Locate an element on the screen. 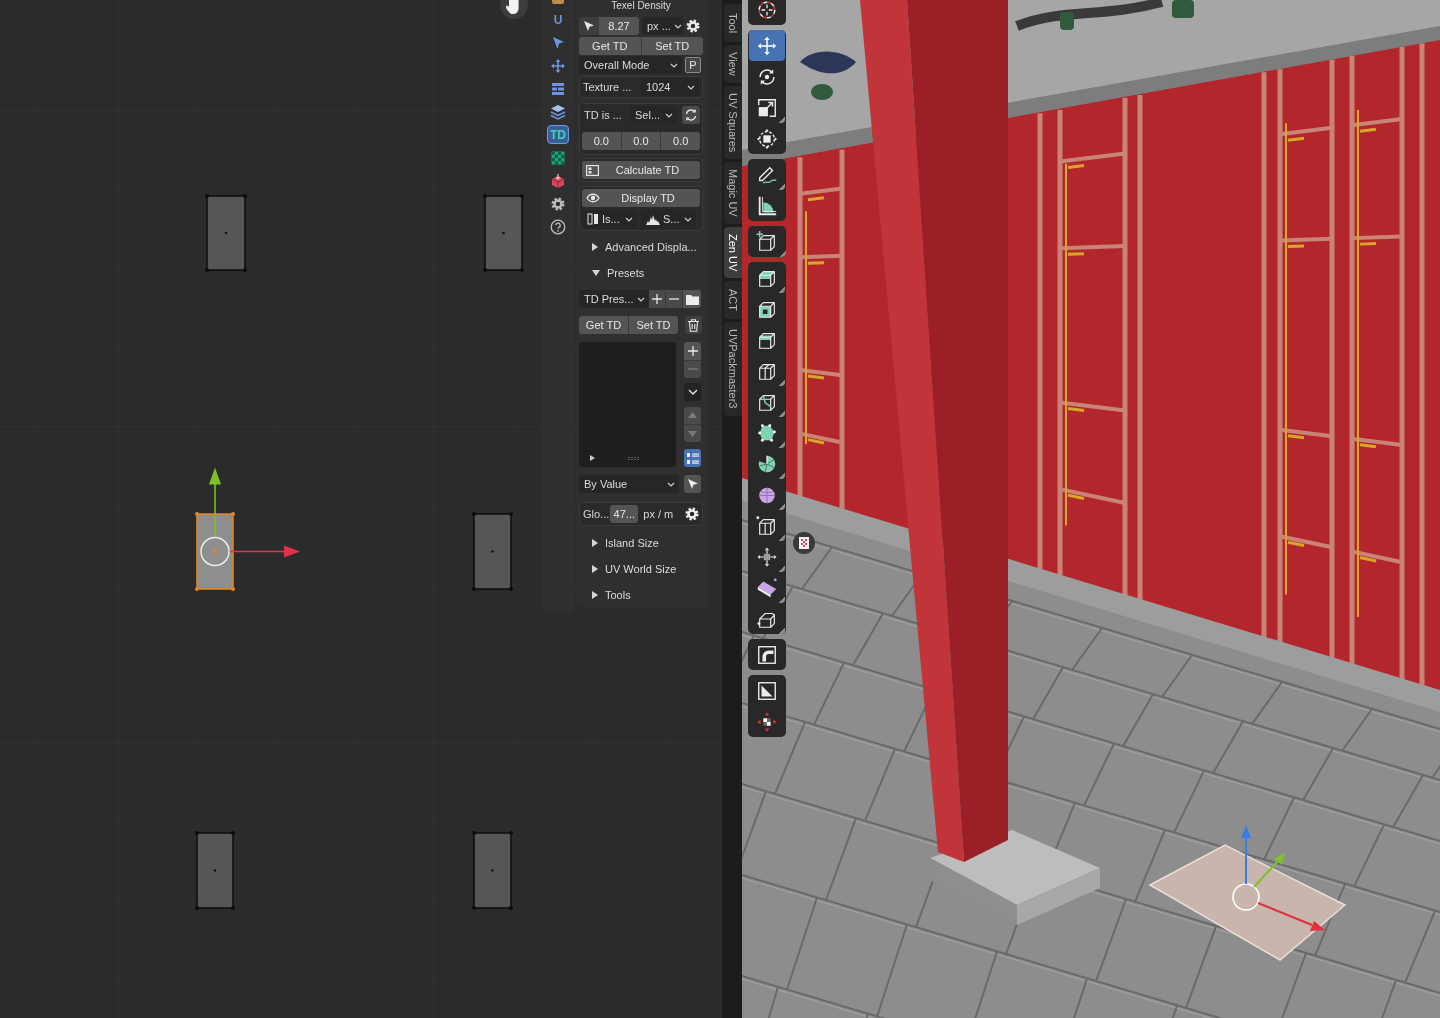 The width and height of the screenshot is (1440, 1018). sidebar-tab: View is located at coordinates (733, 64).